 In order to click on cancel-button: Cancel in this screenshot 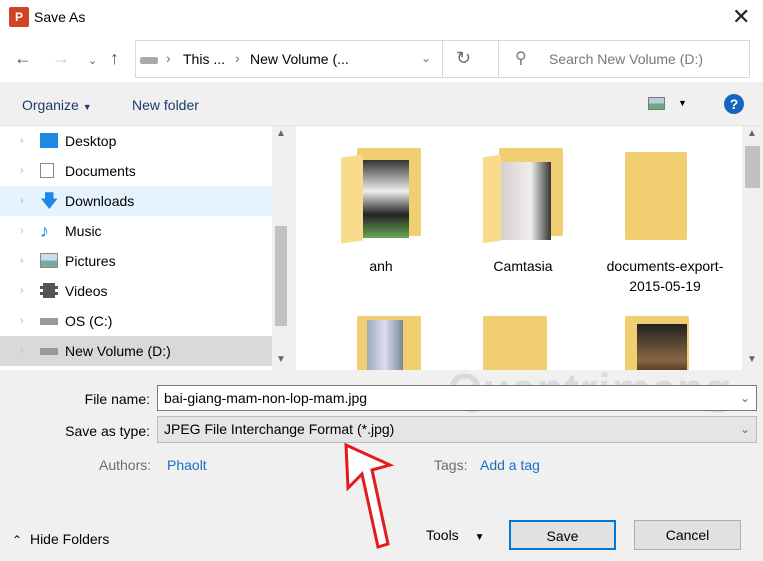, I will do `click(687, 535)`.